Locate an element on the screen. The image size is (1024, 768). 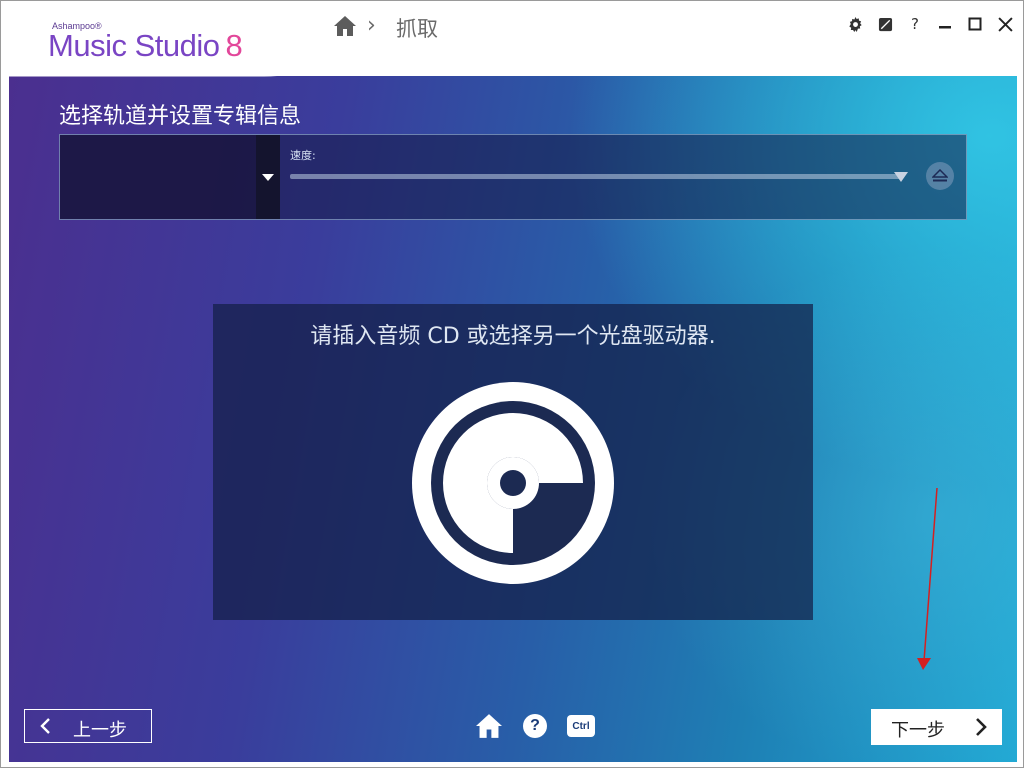
drive-select is located at coordinates (158, 177).